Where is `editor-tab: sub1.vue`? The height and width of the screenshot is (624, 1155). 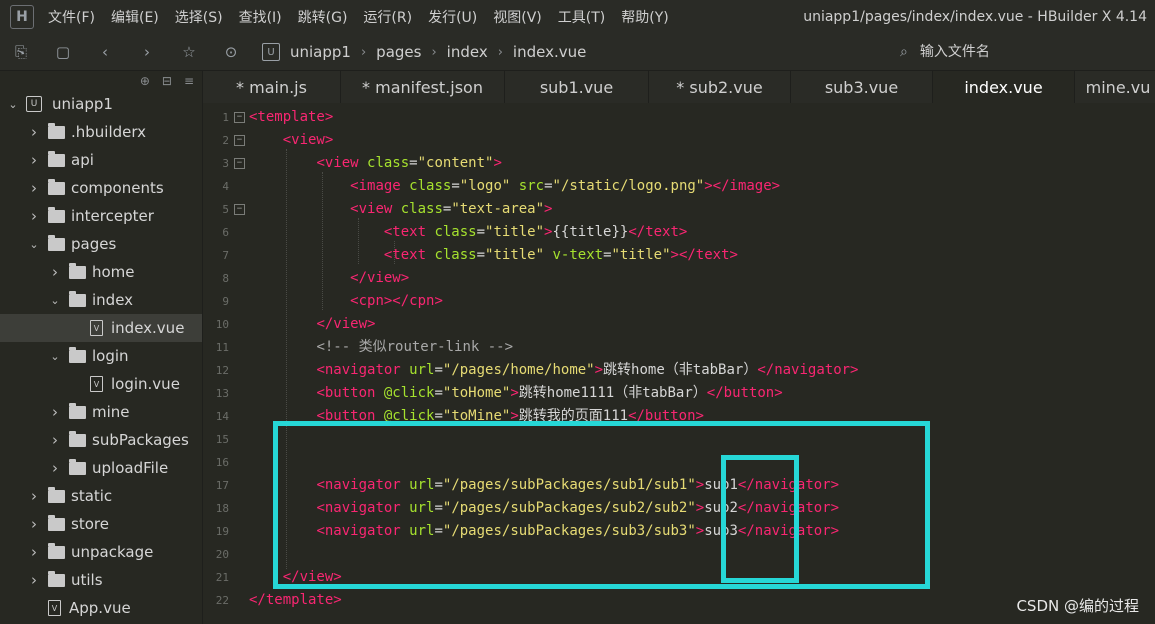
editor-tab: sub1.vue is located at coordinates (577, 87).